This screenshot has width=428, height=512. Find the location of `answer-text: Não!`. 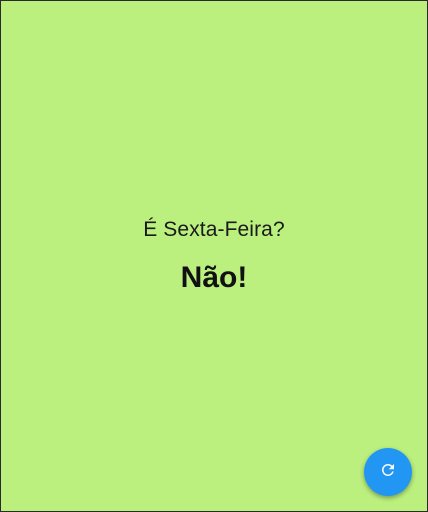

answer-text: Não! is located at coordinates (214, 277).